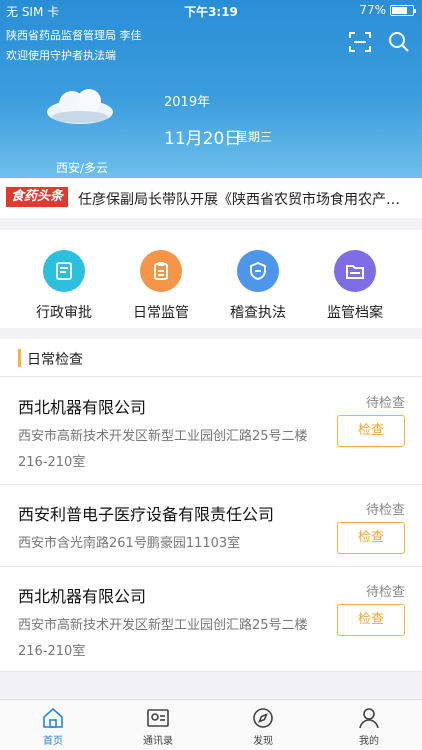 The width and height of the screenshot is (422, 750). Describe the element at coordinates (146, 514) in the screenshot. I see `company-name: 西安利普电子医疗设备有限责任公司` at that location.